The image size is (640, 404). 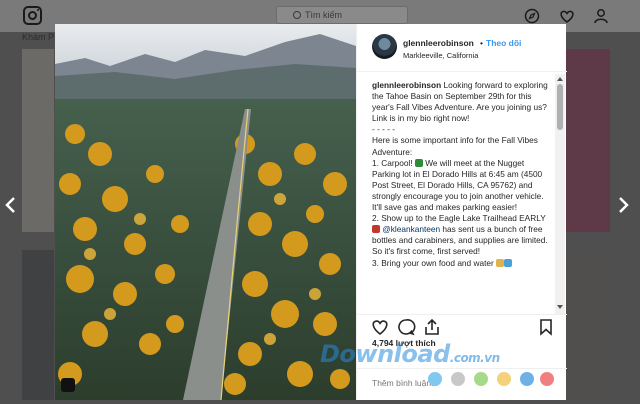 I want to click on search-input: Tìm kiếm, so click(x=342, y=15).